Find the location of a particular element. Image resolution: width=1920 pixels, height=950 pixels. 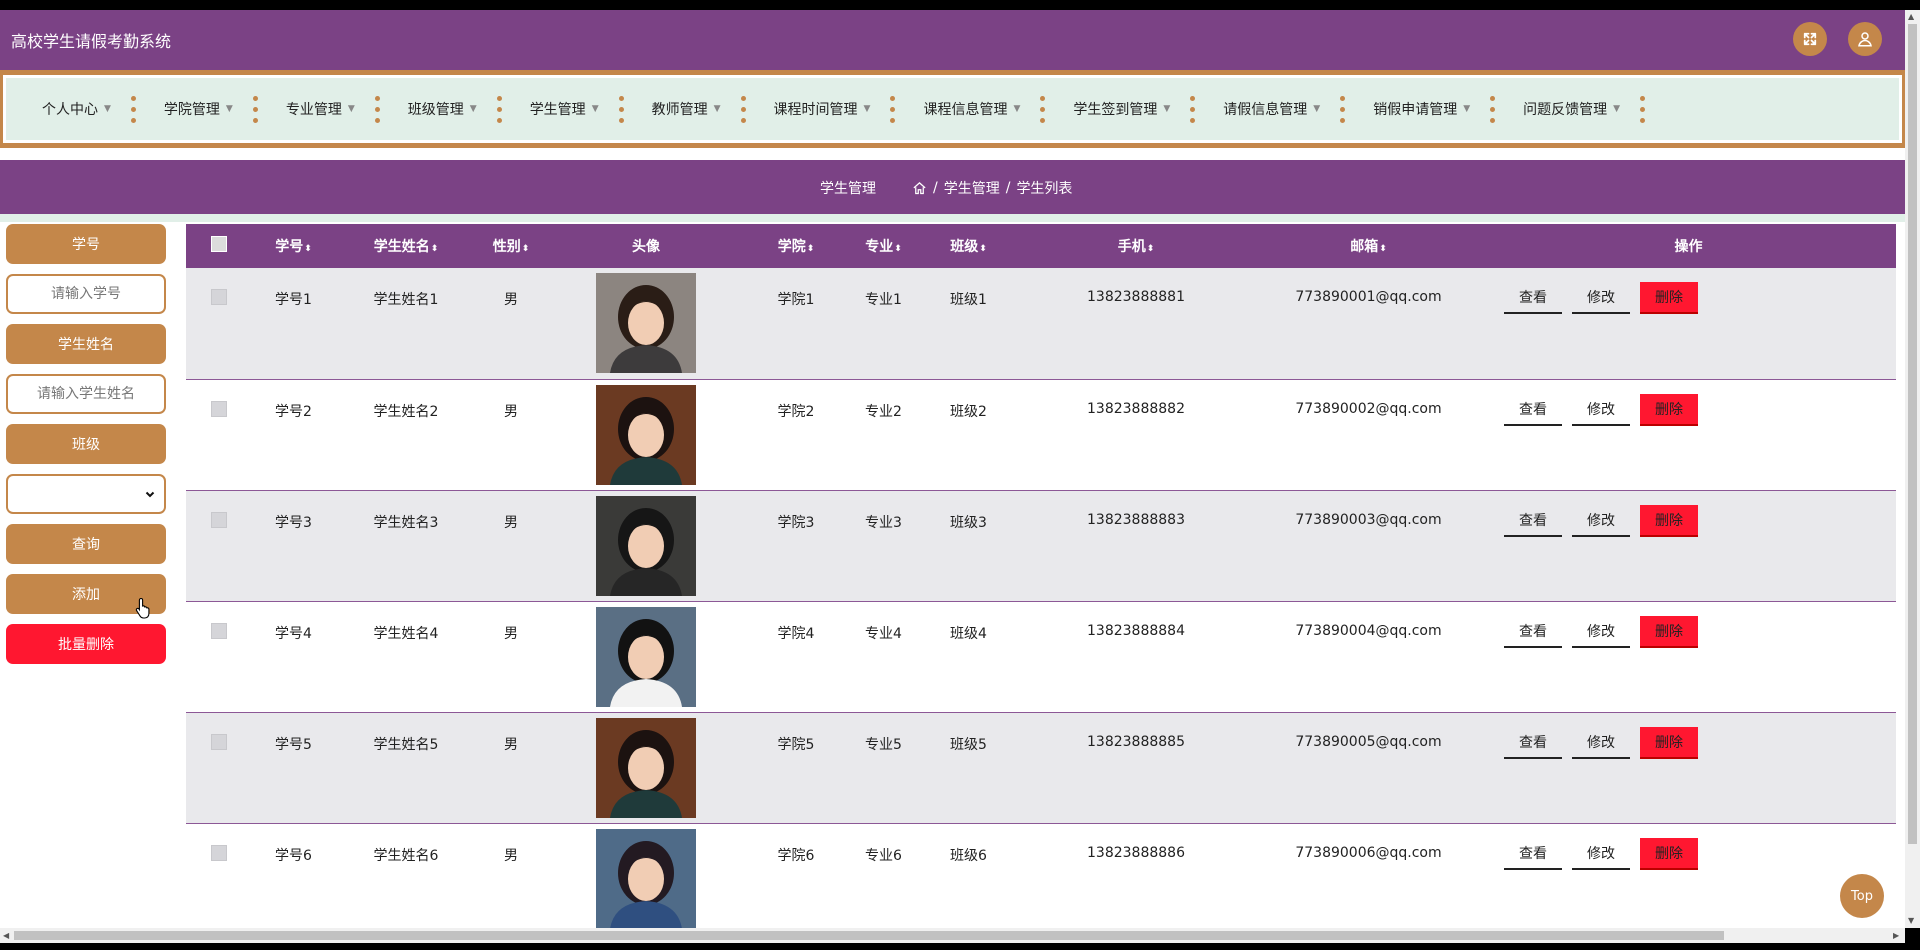

nav-item: 专业管理 ▼ is located at coordinates (325, 109).